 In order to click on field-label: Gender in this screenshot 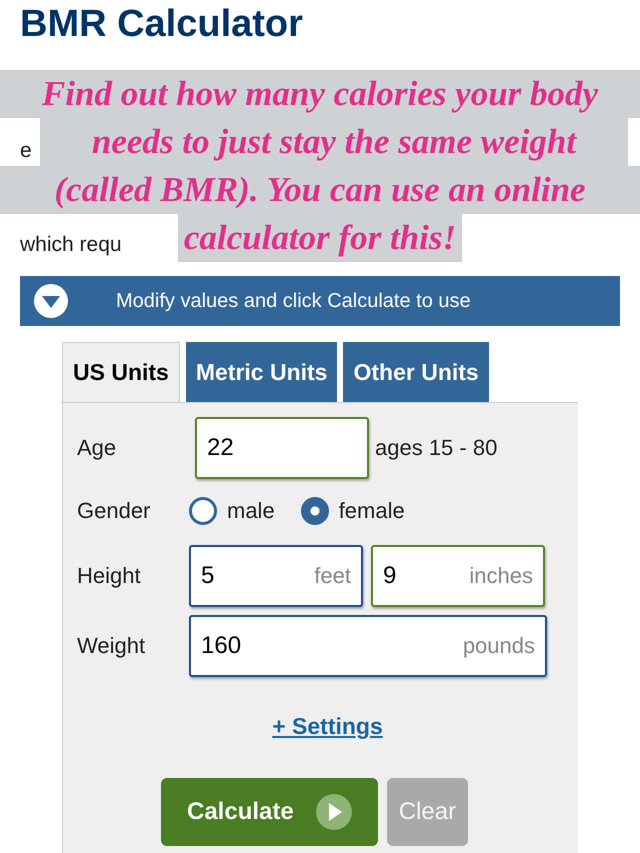, I will do `click(114, 511)`.